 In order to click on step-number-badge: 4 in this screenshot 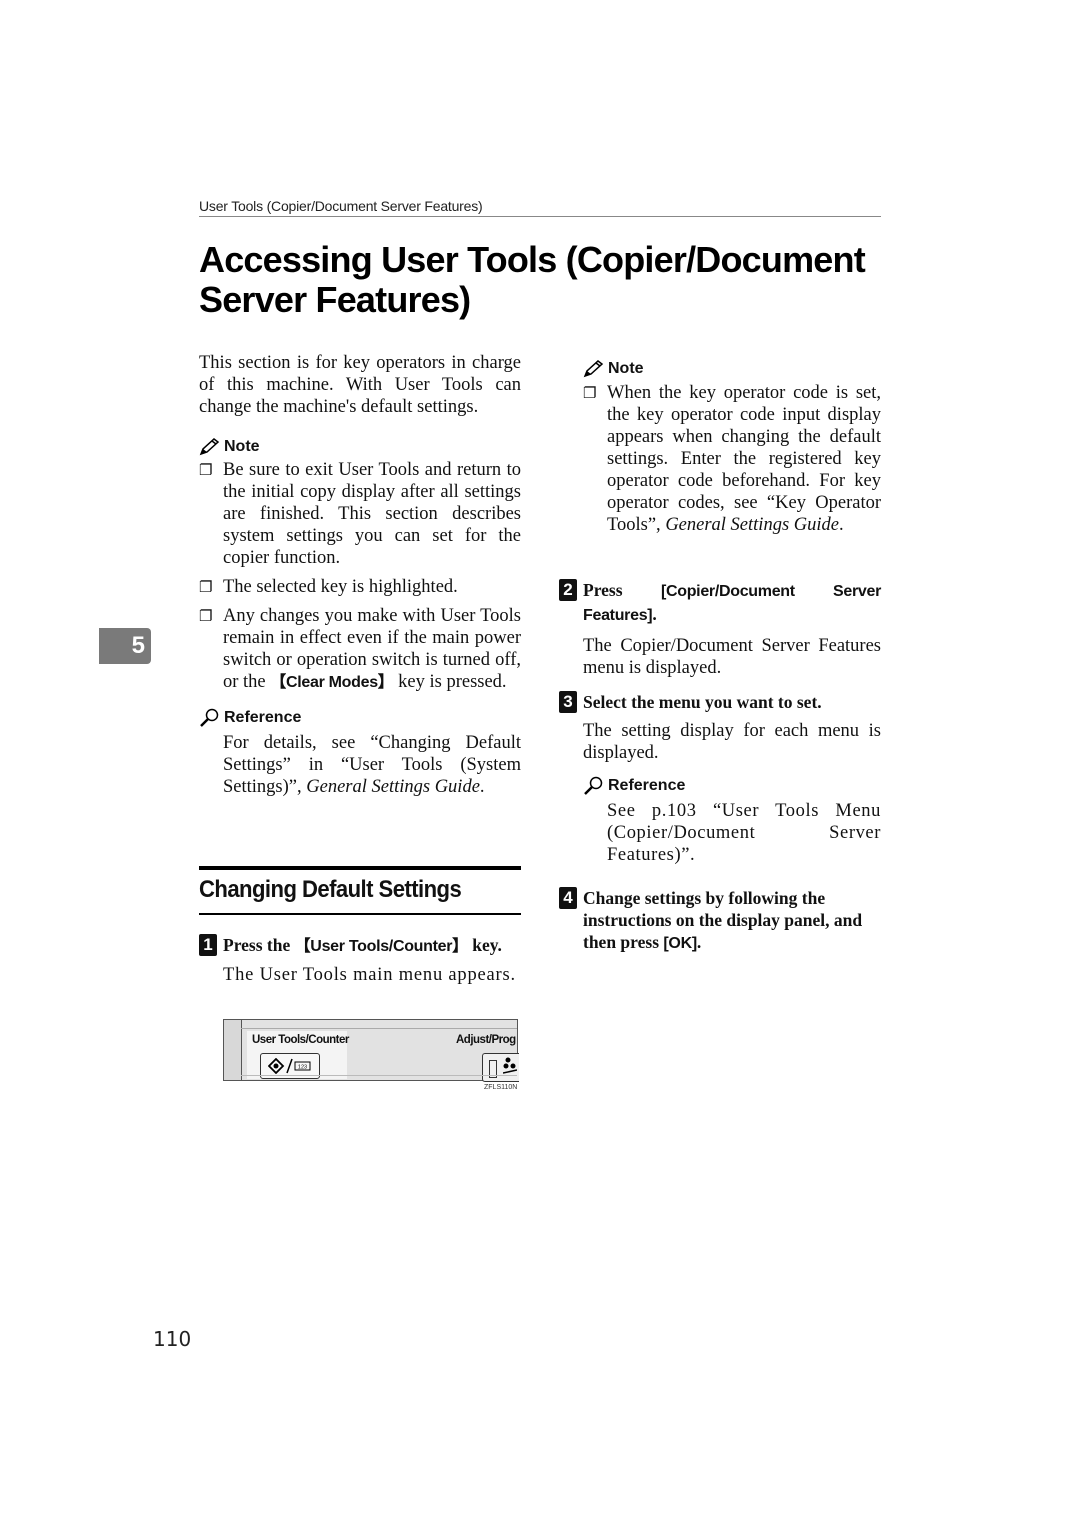, I will do `click(568, 898)`.